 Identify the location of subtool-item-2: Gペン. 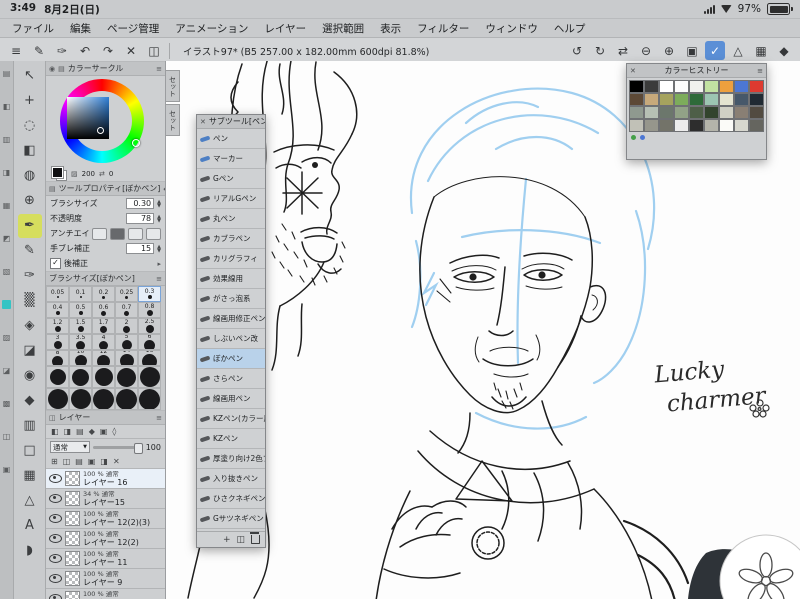
(231, 179).